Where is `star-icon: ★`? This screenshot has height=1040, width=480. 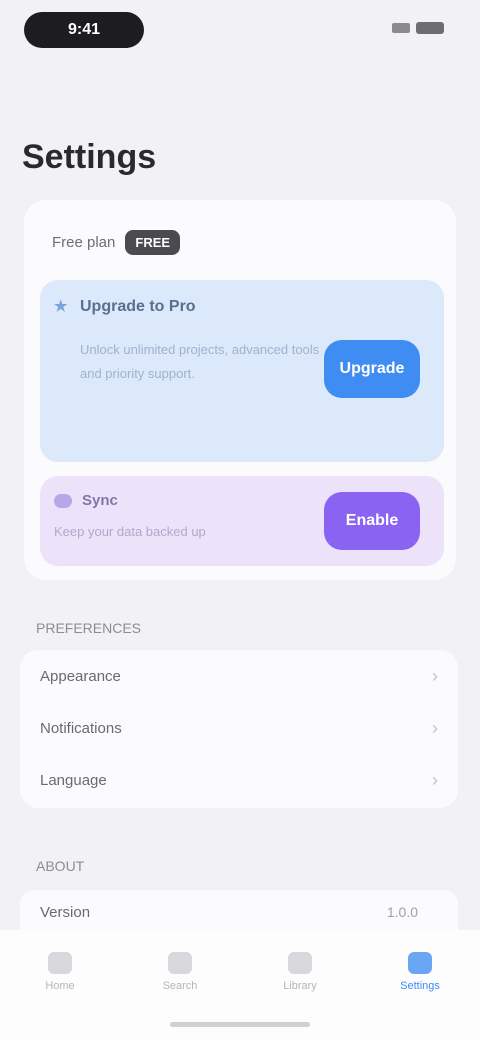 star-icon: ★ is located at coordinates (61, 306).